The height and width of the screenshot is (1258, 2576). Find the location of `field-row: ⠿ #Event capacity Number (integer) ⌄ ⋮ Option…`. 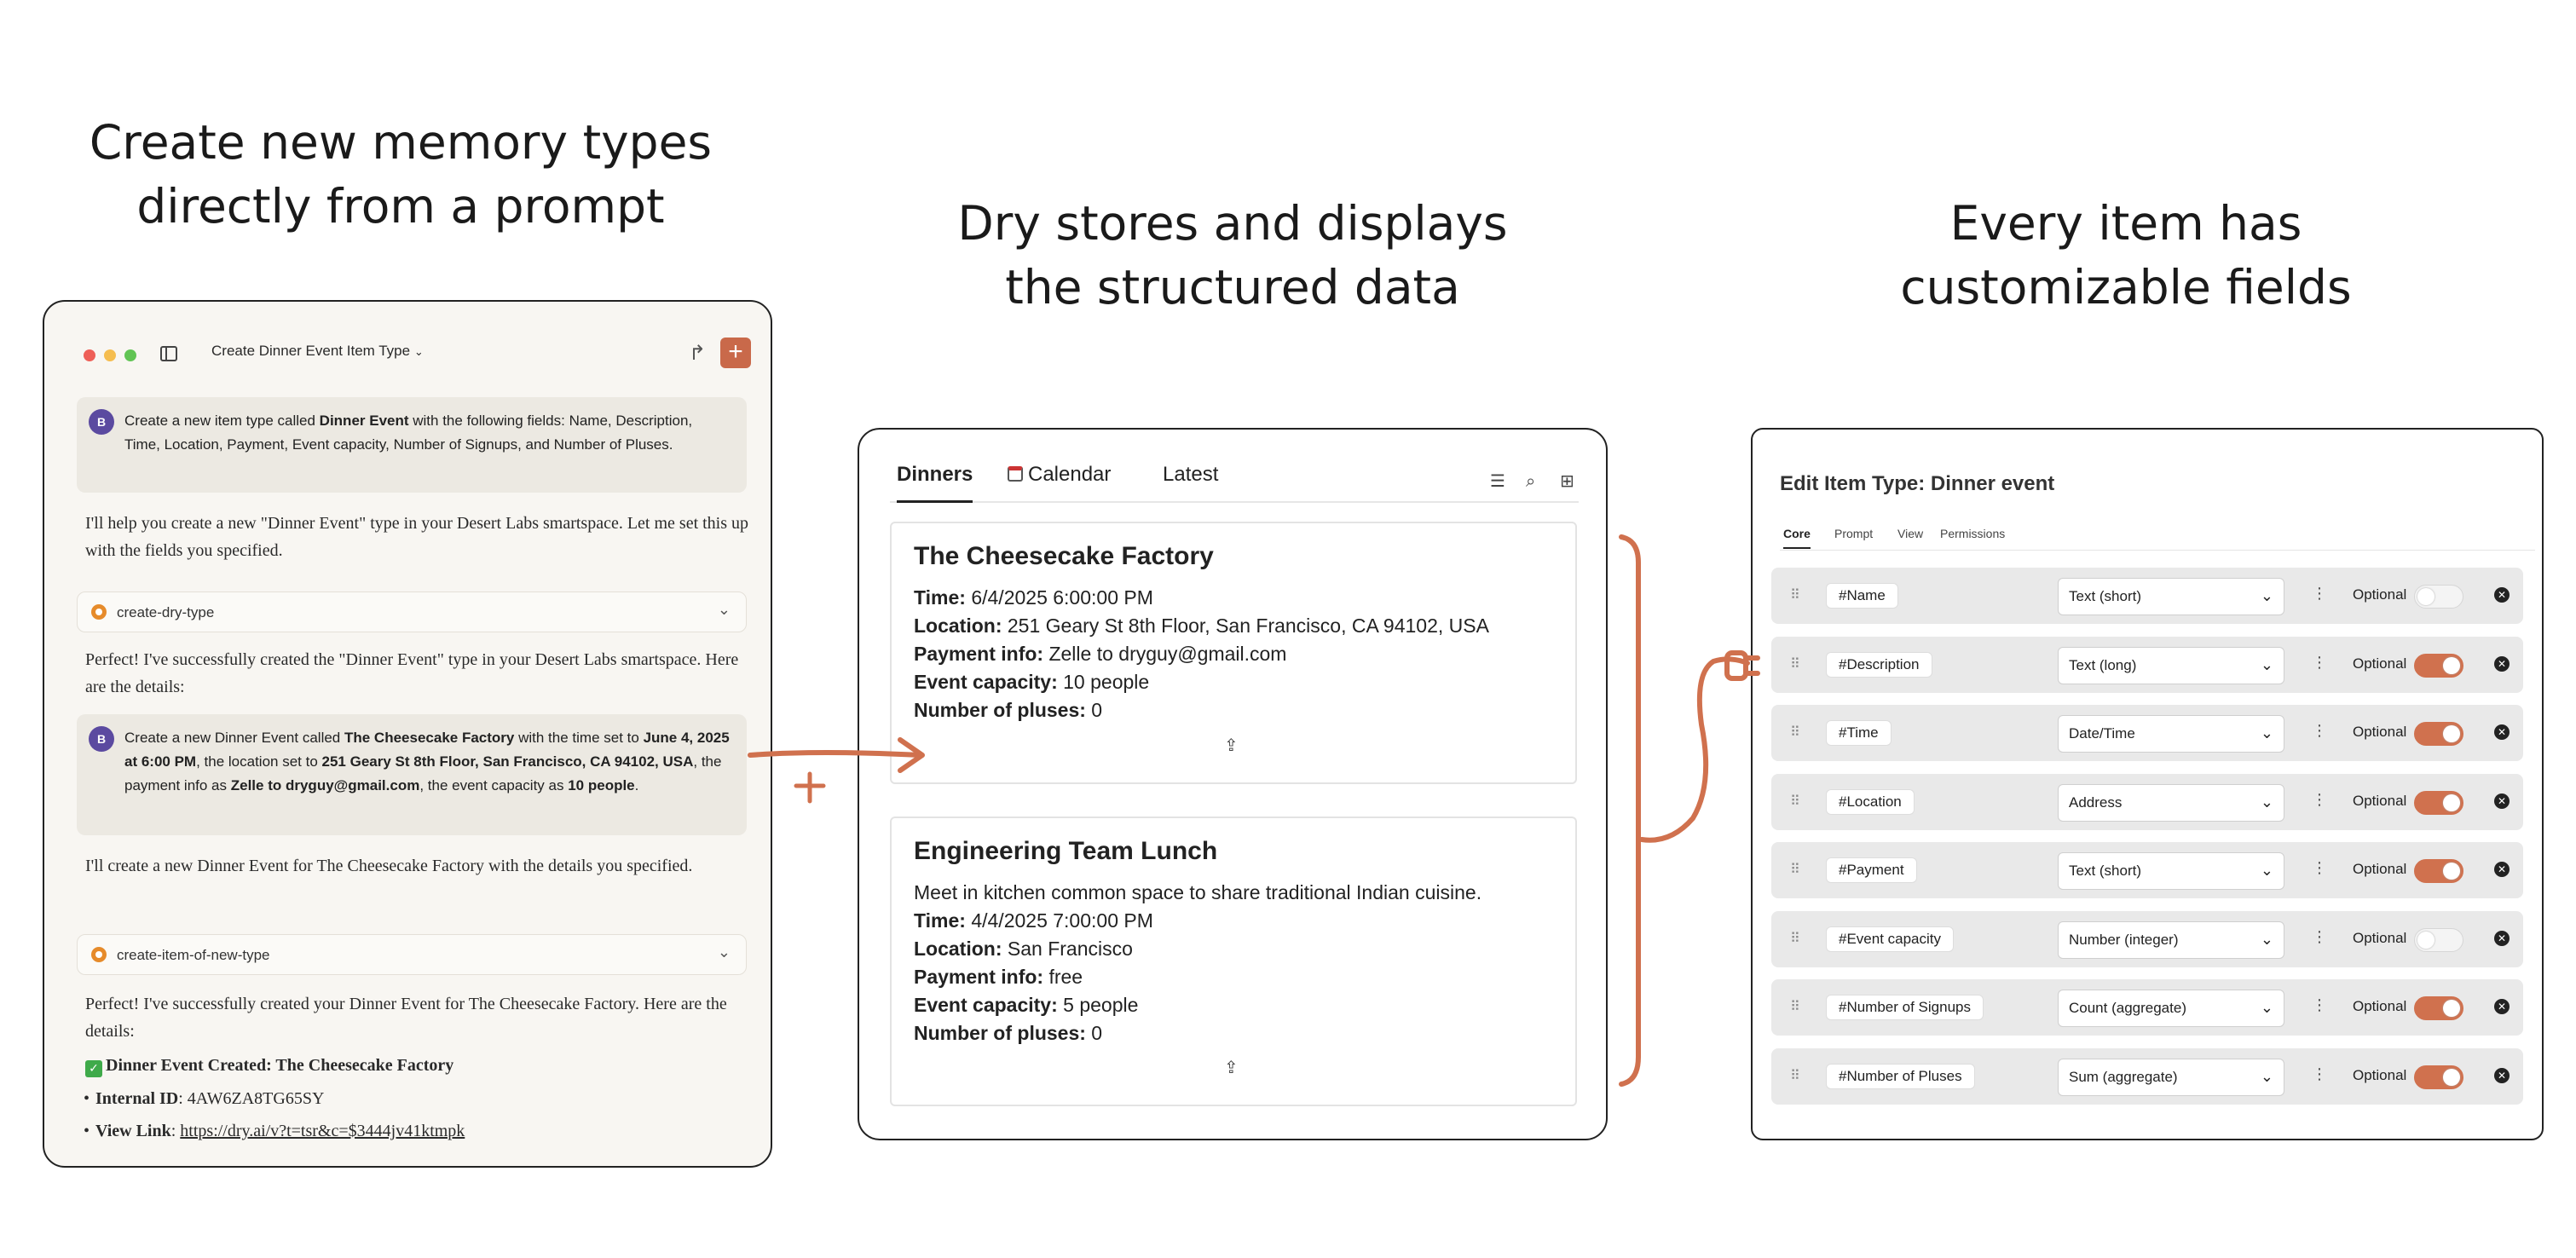

field-row: ⠿ #Event capacity Number (integer) ⌄ ⋮ Option… is located at coordinates (2147, 939).